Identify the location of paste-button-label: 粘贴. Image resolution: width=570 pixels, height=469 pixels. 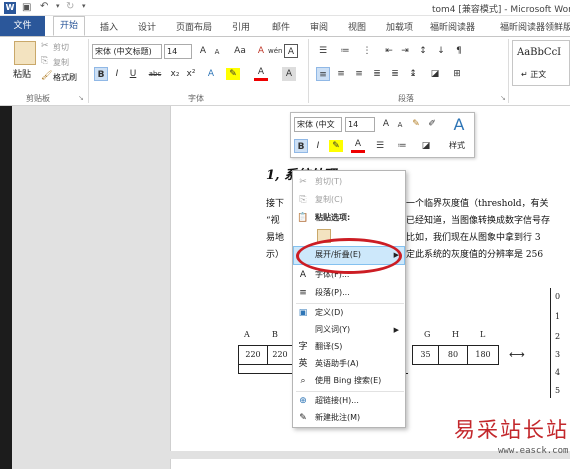
(22, 73).